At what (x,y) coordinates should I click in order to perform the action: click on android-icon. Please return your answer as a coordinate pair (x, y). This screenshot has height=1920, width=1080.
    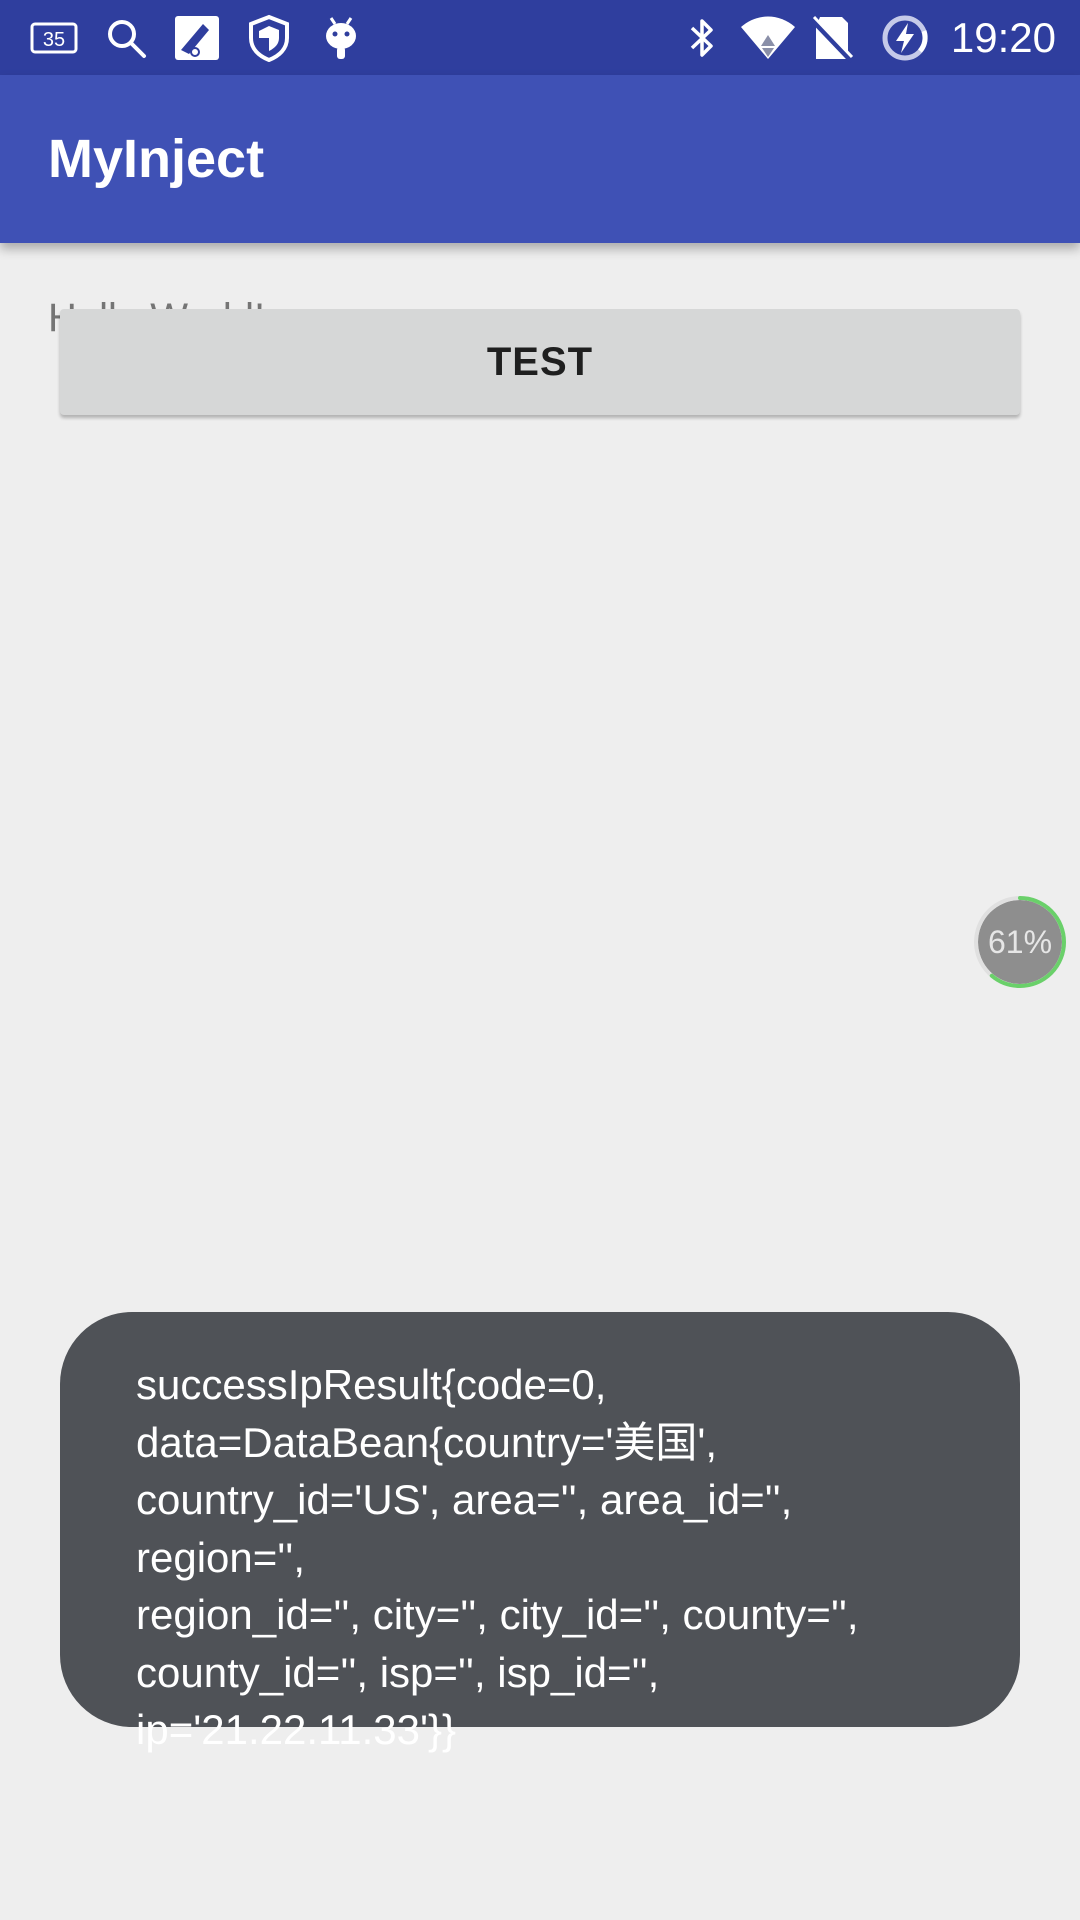
    Looking at the image, I should click on (341, 37).